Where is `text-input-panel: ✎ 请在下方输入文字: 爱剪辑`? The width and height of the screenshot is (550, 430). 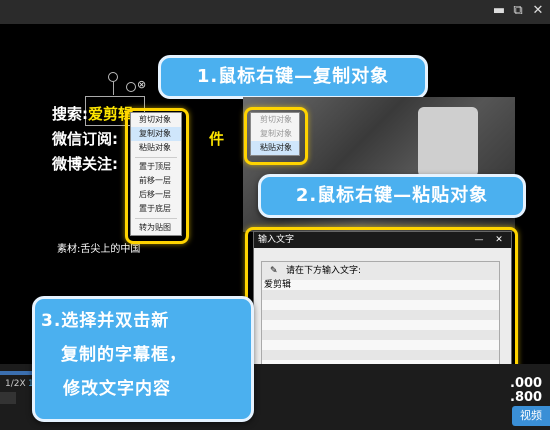
text-input-panel: ✎ 请在下方输入文字: 爱剪辑 is located at coordinates (380, 321).